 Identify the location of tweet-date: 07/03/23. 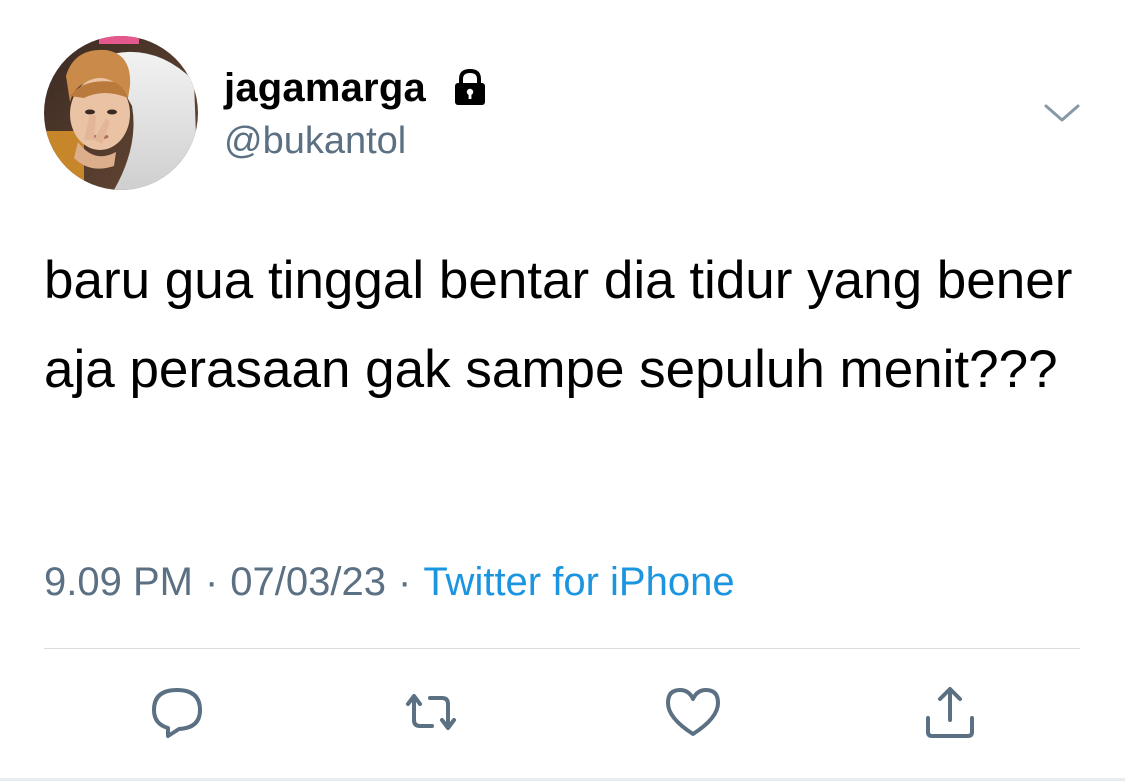
(308, 582).